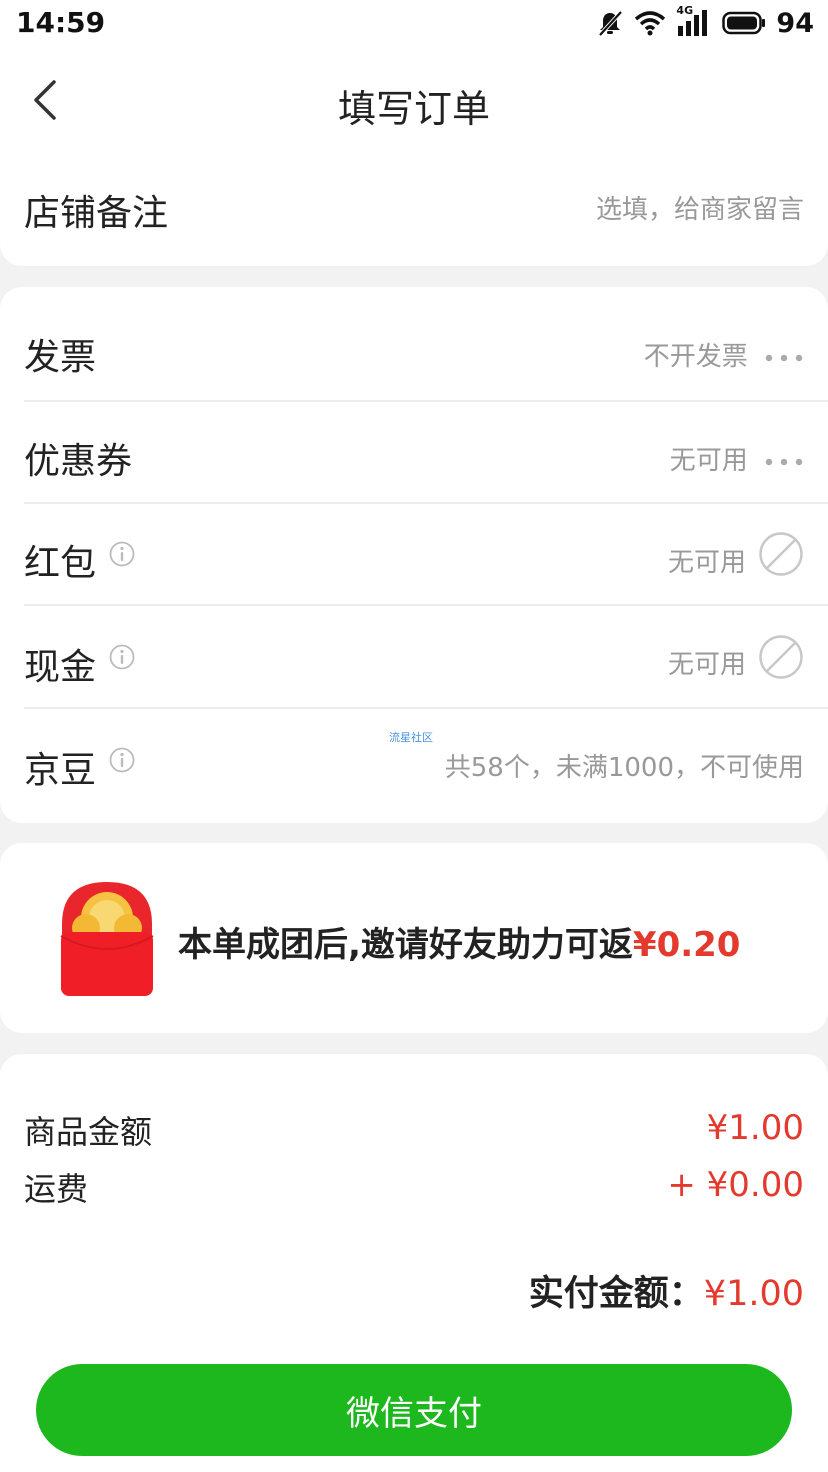 The height and width of the screenshot is (1472, 828). Describe the element at coordinates (706, 665) in the screenshot. I see `cash-value: 无可用` at that location.